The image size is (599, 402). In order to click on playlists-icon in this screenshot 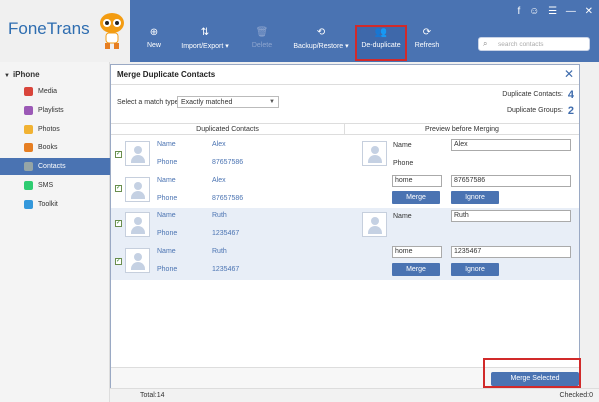, I will do `click(28, 110)`.